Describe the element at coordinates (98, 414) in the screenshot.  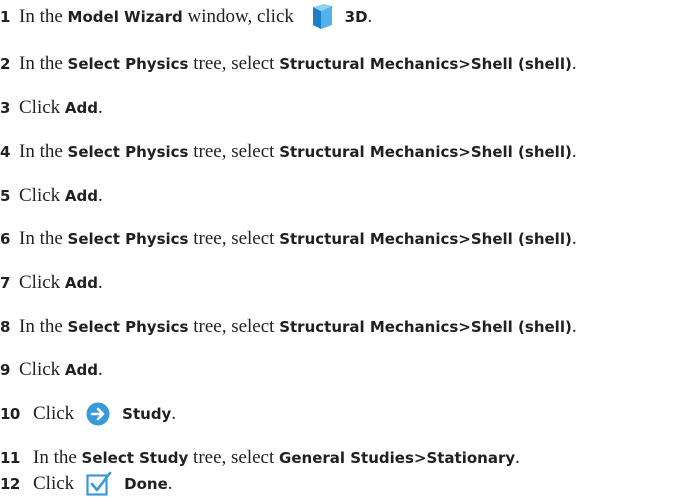
I see `arrow-right-circle-icon` at that location.